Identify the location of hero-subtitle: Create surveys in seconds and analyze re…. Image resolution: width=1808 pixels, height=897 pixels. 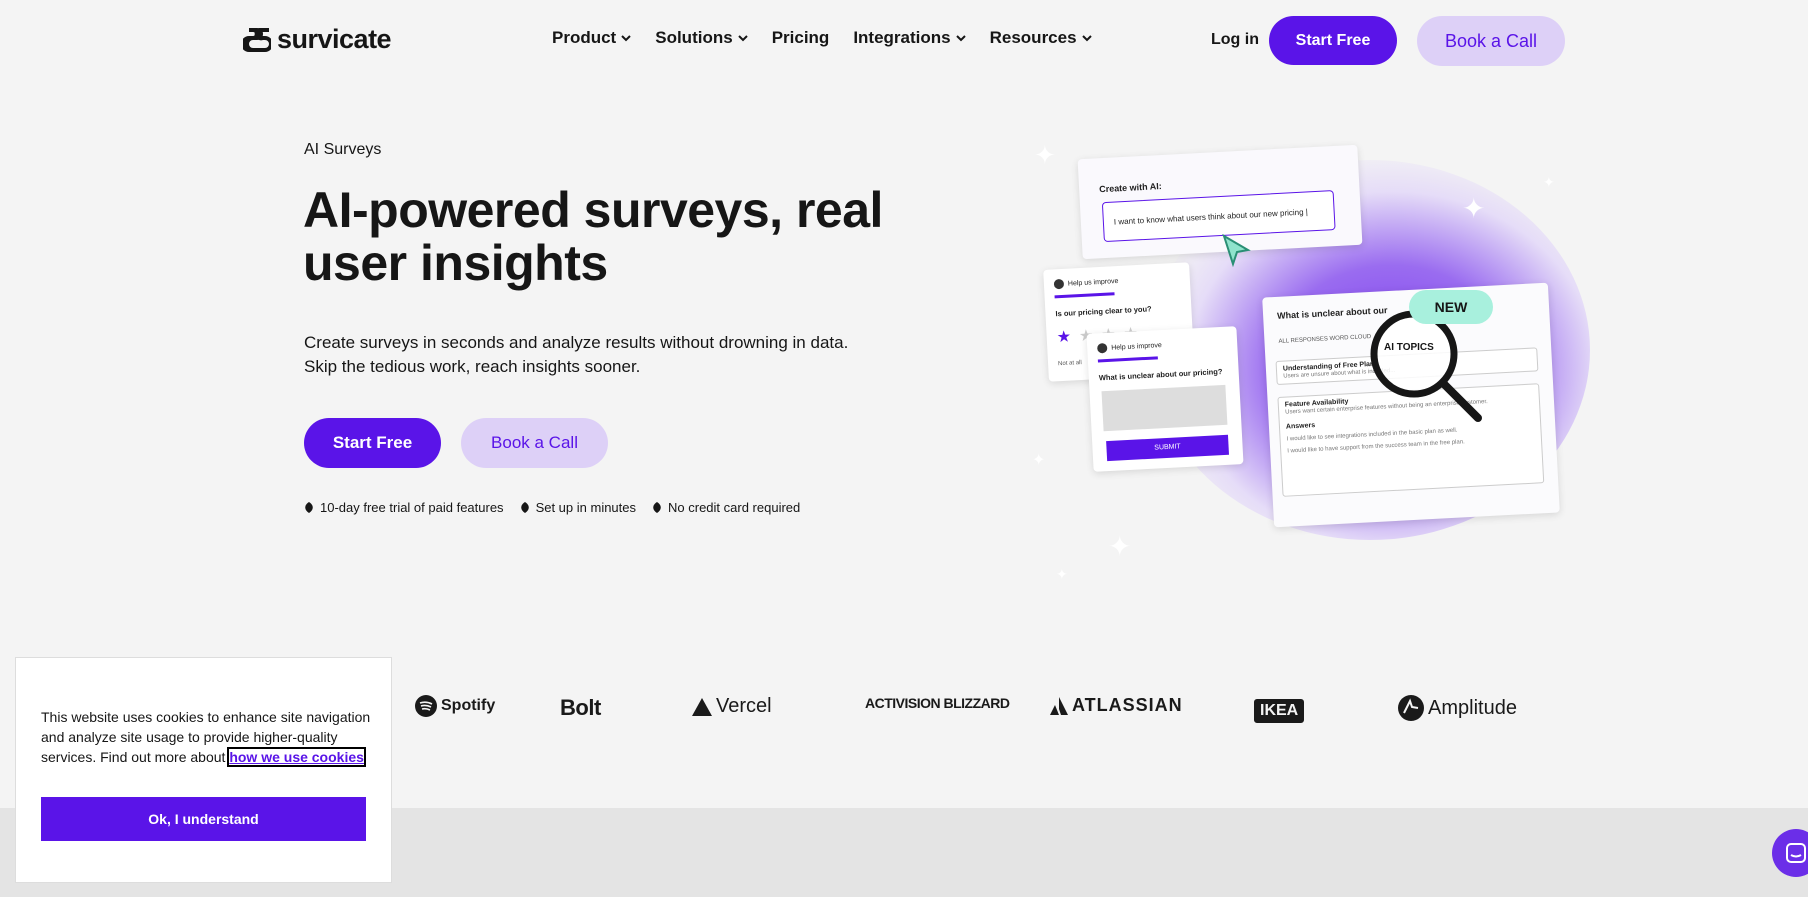
(604, 355).